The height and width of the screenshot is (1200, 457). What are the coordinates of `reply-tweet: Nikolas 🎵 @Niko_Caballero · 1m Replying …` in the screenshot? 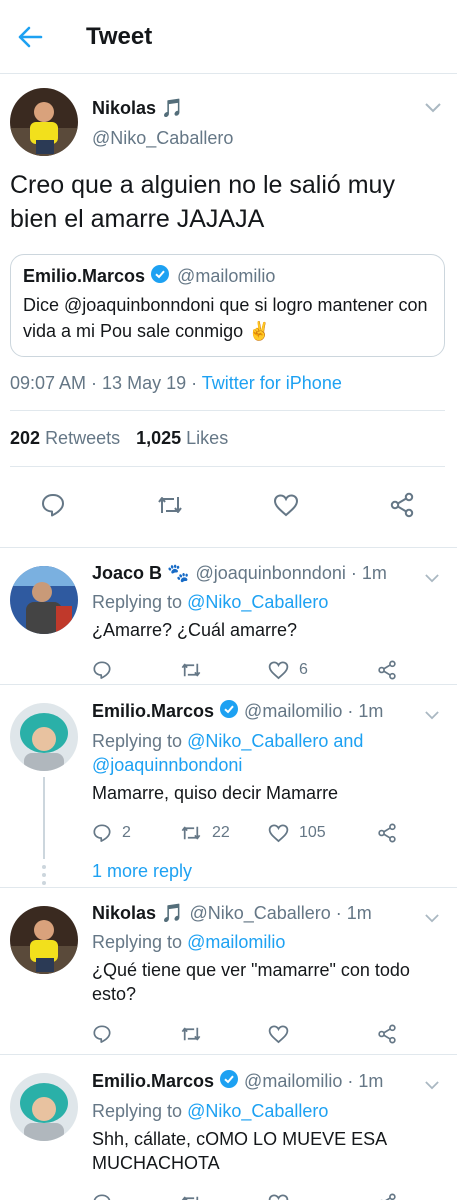 It's located at (228, 971).